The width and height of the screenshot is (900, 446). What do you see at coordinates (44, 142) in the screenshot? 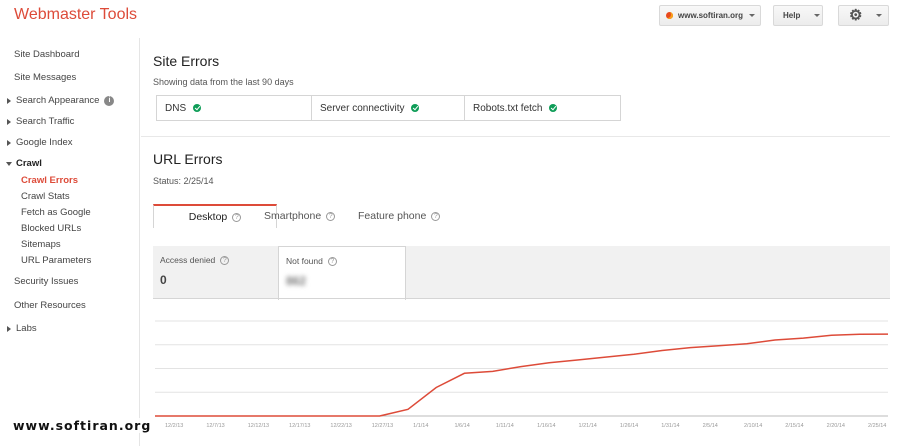
I see `sidebar-item-label: Google Index` at bounding box center [44, 142].